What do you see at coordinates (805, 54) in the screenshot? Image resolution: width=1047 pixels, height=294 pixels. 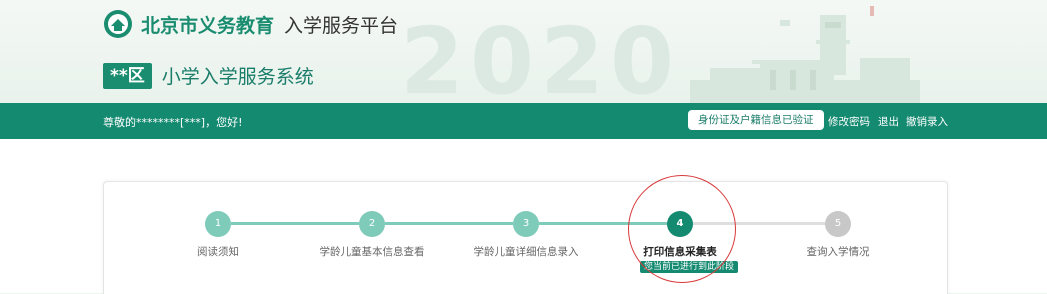 I see `temple-of-heaven-illustration` at bounding box center [805, 54].